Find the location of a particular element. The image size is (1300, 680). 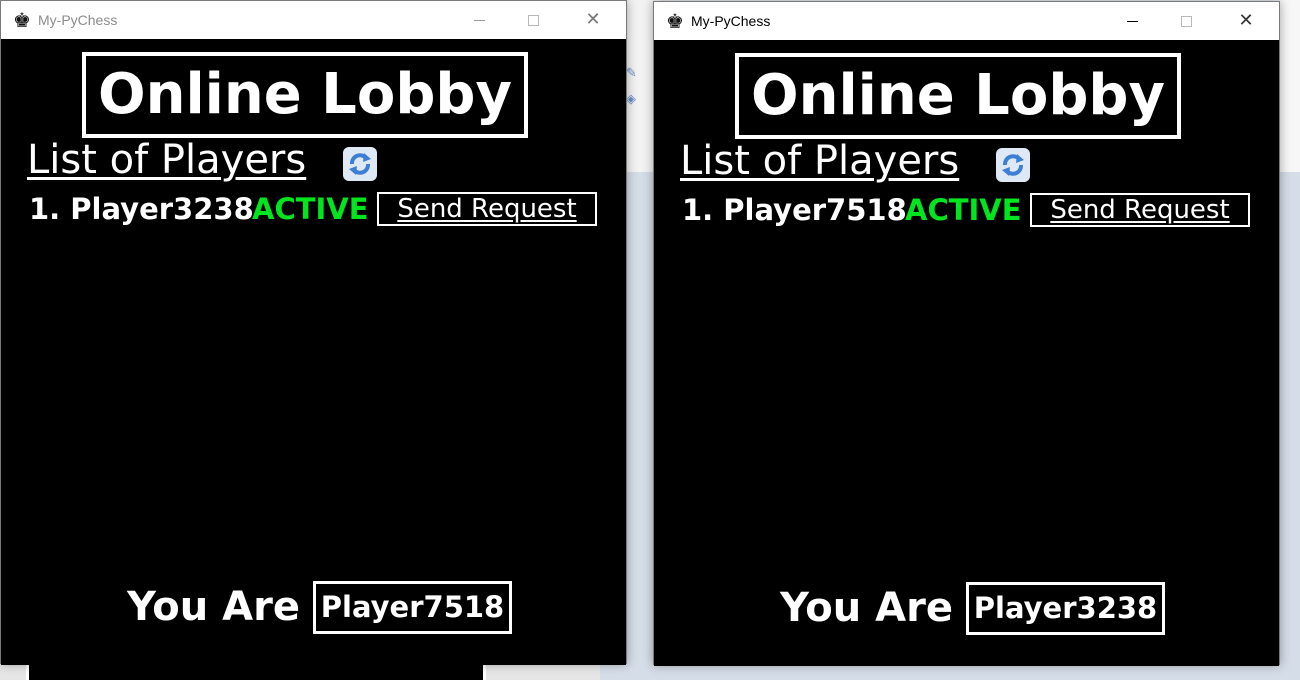

list-item: 1. Player7518 ACTIVE Send Request is located at coordinates (970, 210).